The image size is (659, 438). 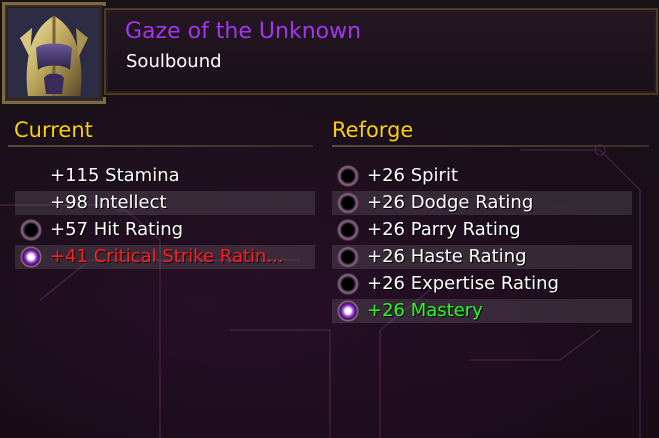 What do you see at coordinates (447, 256) in the screenshot?
I see `reforge-option-label: +26 Haste Rating` at bounding box center [447, 256].